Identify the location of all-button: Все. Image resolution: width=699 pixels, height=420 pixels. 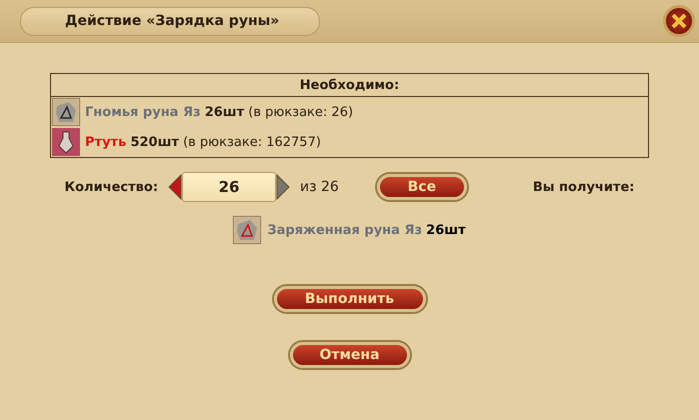
(421, 187).